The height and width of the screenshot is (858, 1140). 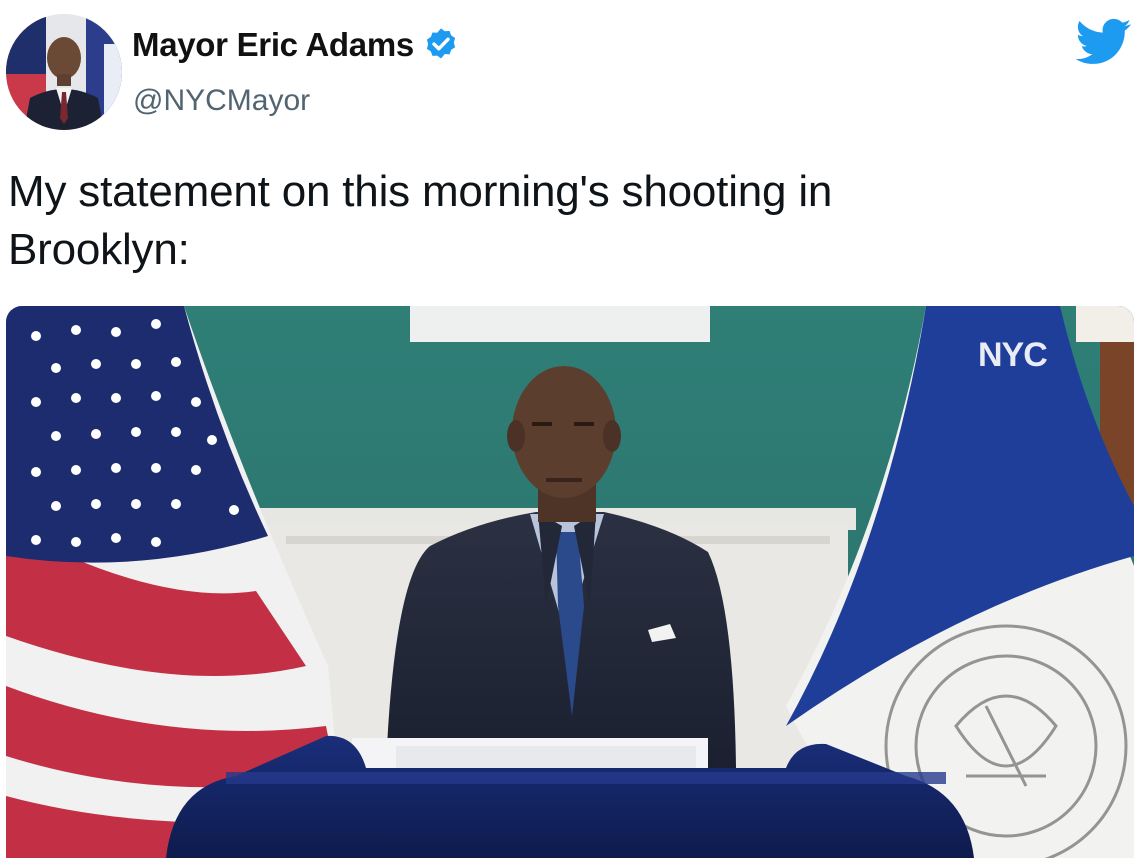 What do you see at coordinates (273, 45) in the screenshot?
I see `author-name: Mayor Eric Adams` at bounding box center [273, 45].